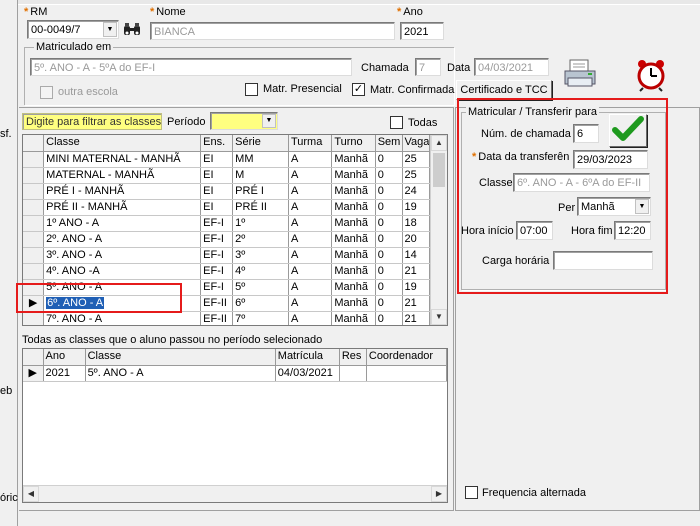  I want to click on frequencia-checkbox, so click(471, 492).